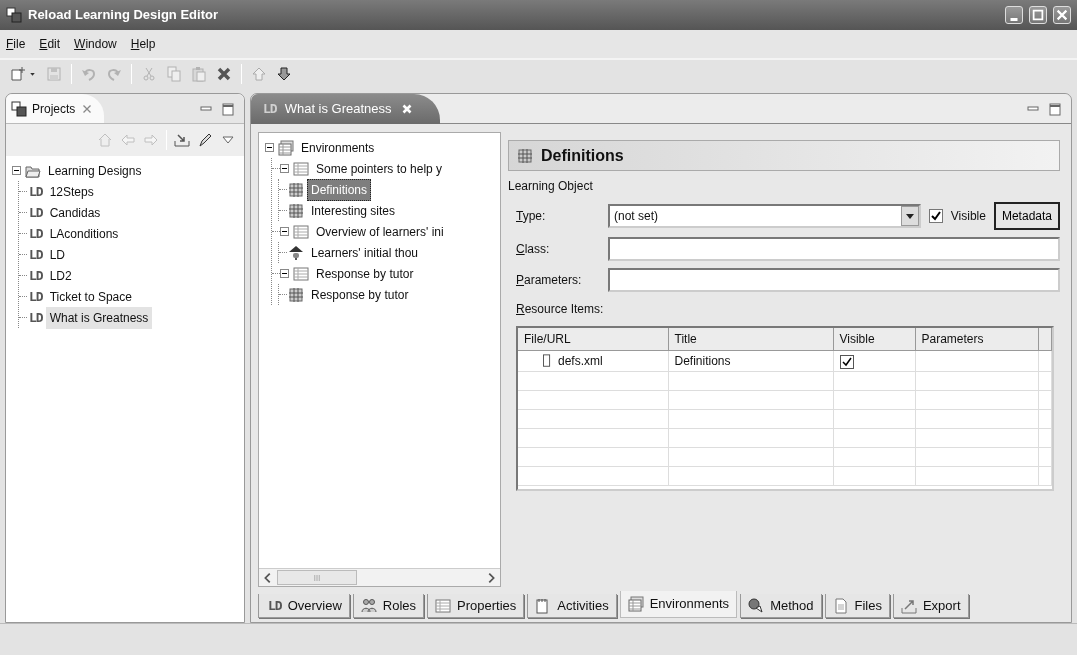 The height and width of the screenshot is (655, 1077). Describe the element at coordinates (95, 170) in the screenshot. I see `tree-item: Learning Designs` at that location.